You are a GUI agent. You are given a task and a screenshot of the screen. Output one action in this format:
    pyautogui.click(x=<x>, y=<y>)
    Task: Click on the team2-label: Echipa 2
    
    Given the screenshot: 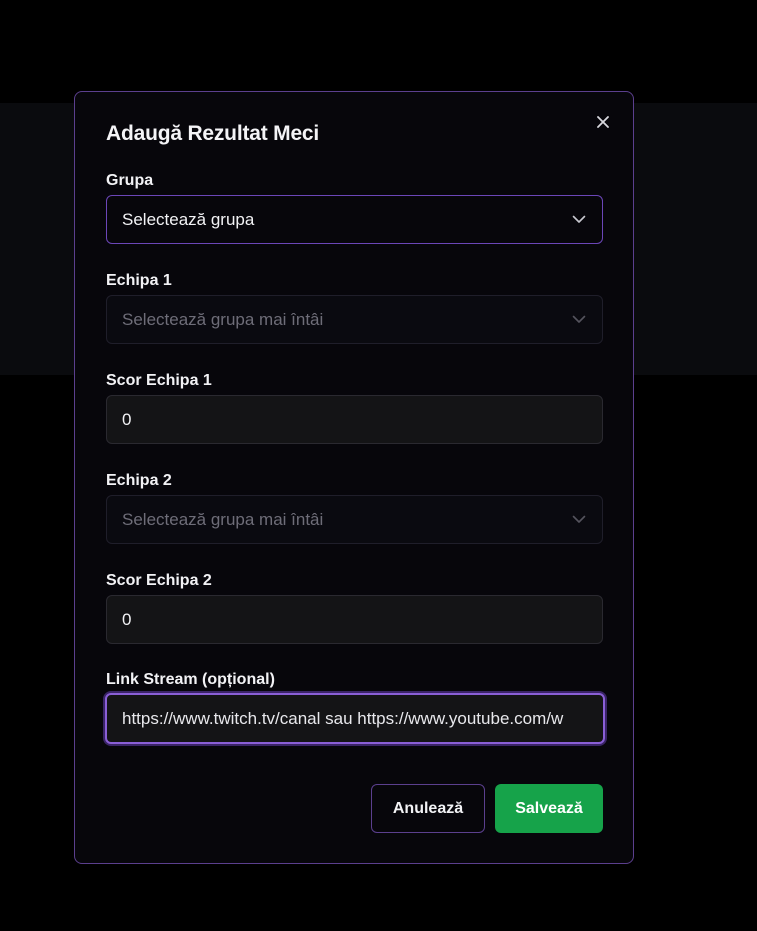 What is the action you would take?
    pyautogui.click(x=139, y=480)
    